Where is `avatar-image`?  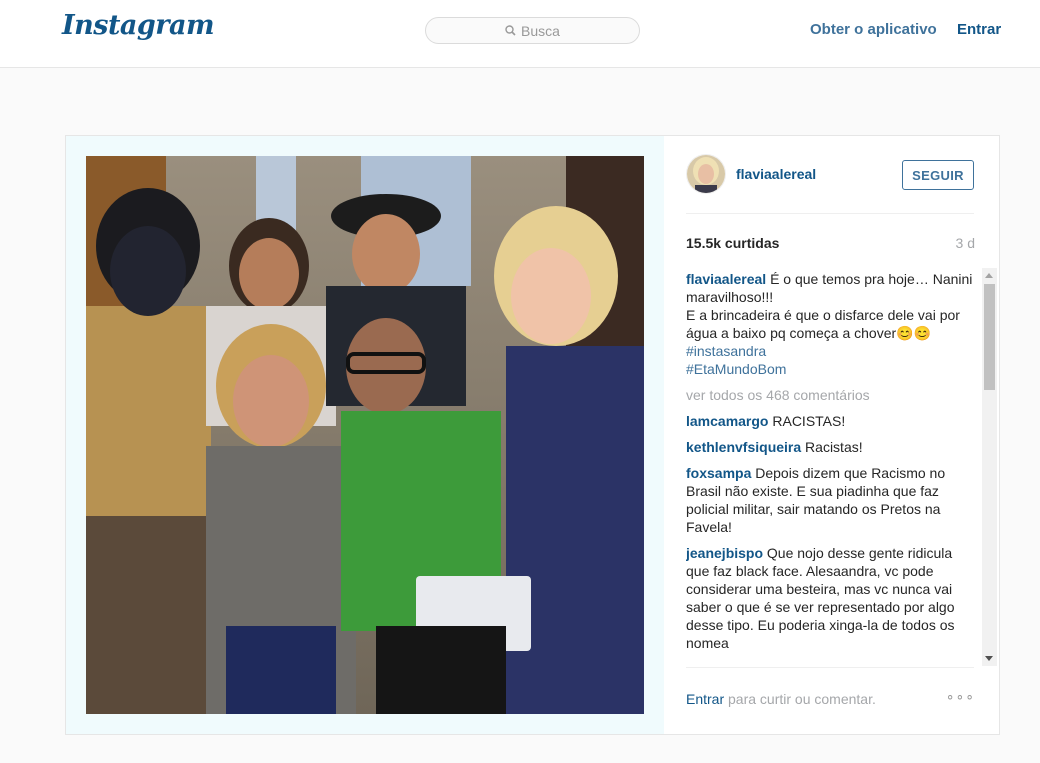 avatar-image is located at coordinates (706, 174).